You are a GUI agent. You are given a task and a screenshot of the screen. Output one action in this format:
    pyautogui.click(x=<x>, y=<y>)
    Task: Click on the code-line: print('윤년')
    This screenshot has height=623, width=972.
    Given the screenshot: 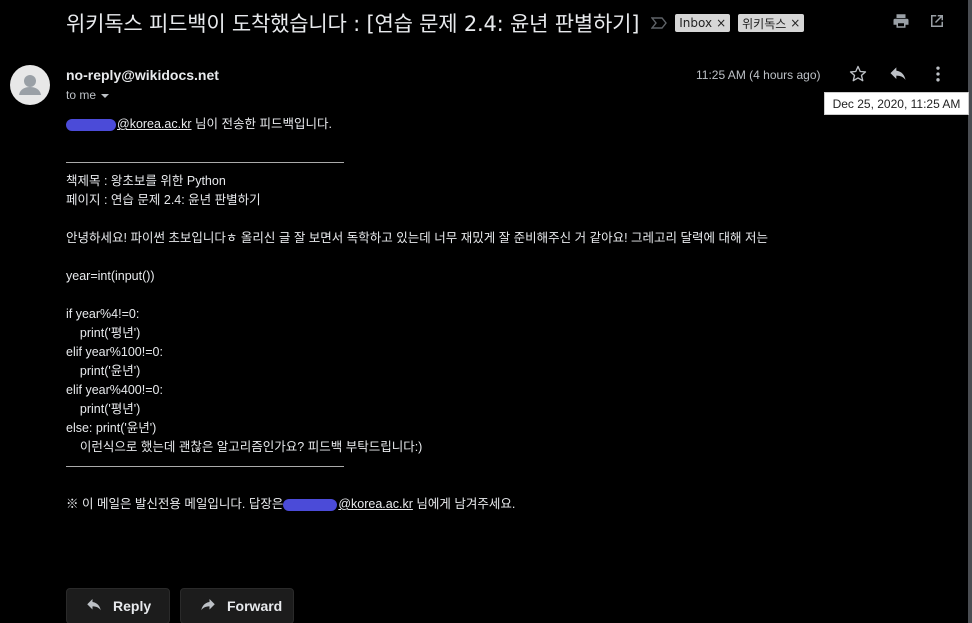 What is the action you would take?
    pyautogui.click(x=103, y=371)
    